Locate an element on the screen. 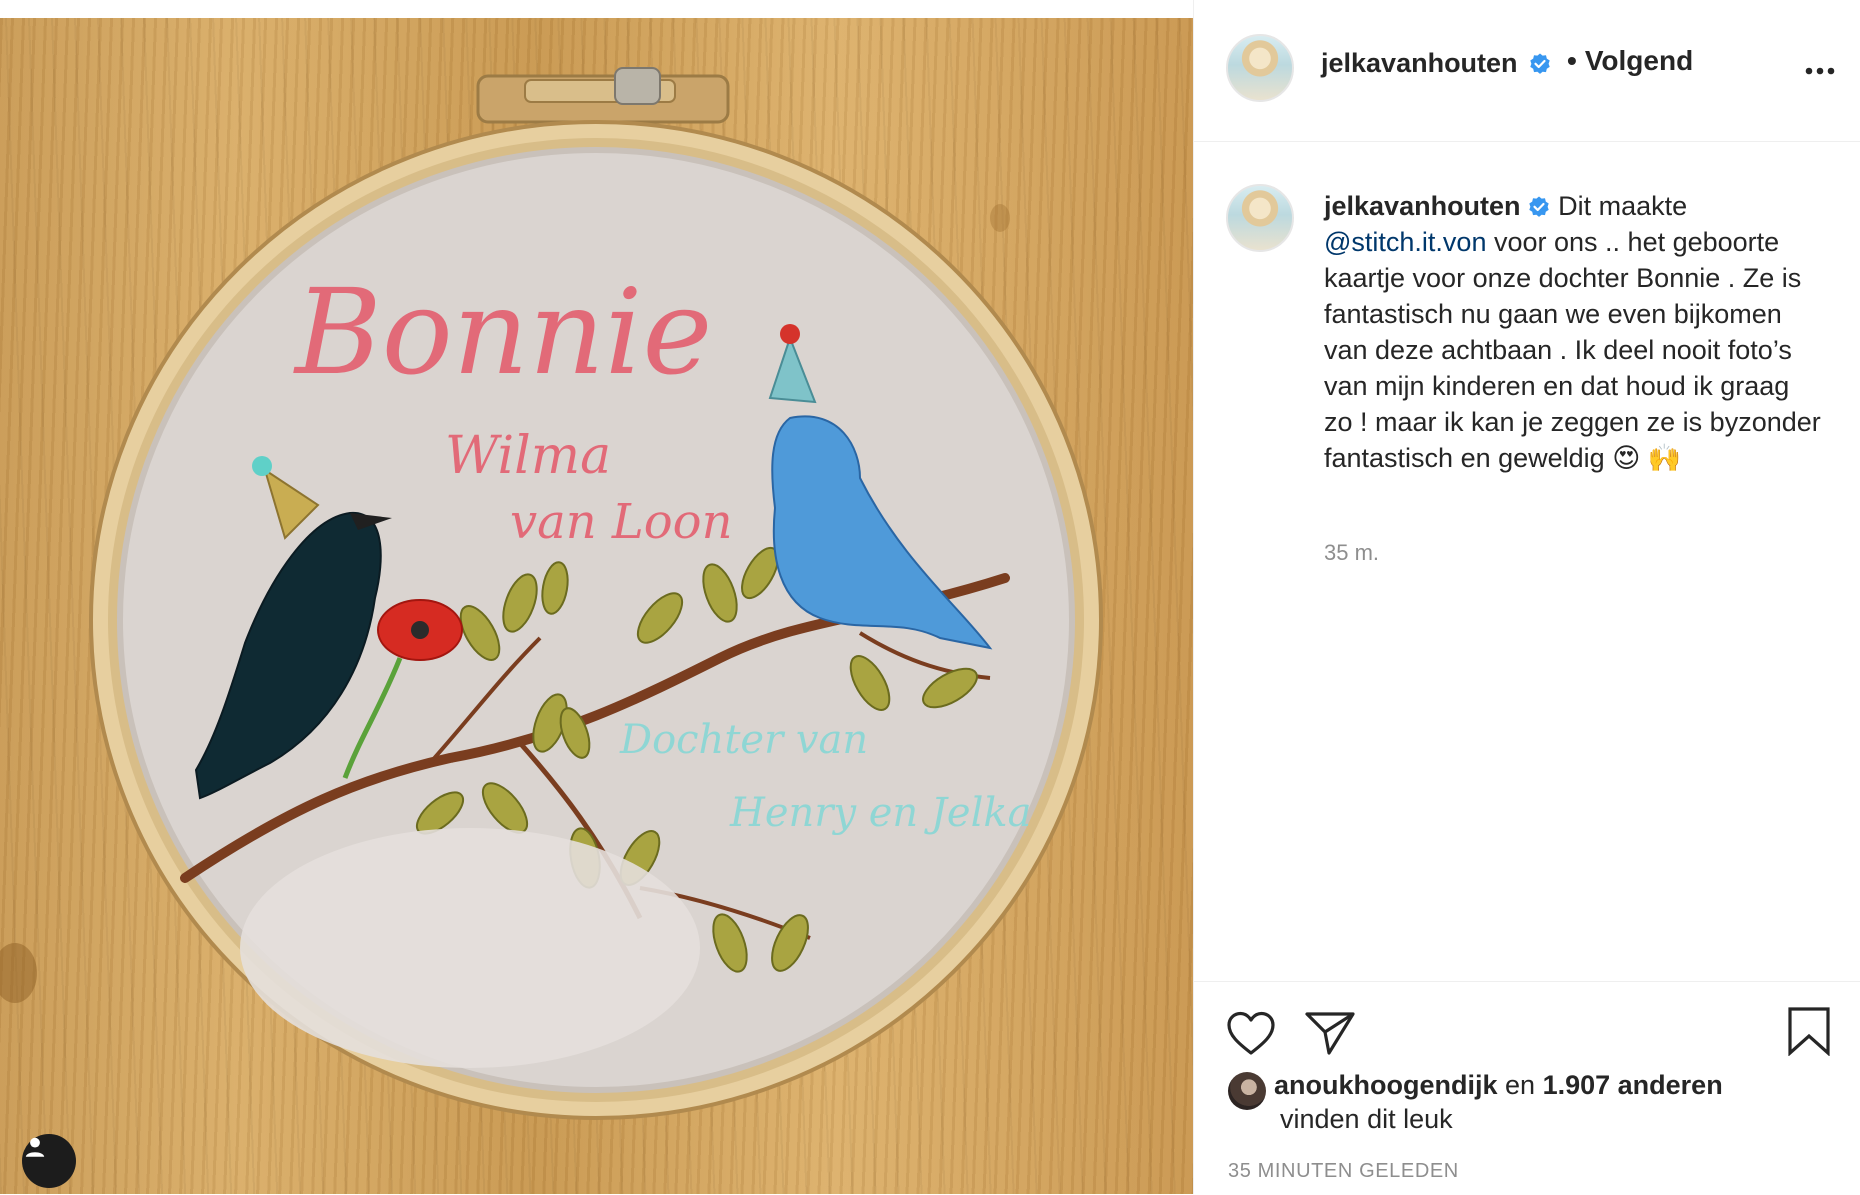 The height and width of the screenshot is (1195, 1860). send-icon is located at coordinates (1330, 1033).